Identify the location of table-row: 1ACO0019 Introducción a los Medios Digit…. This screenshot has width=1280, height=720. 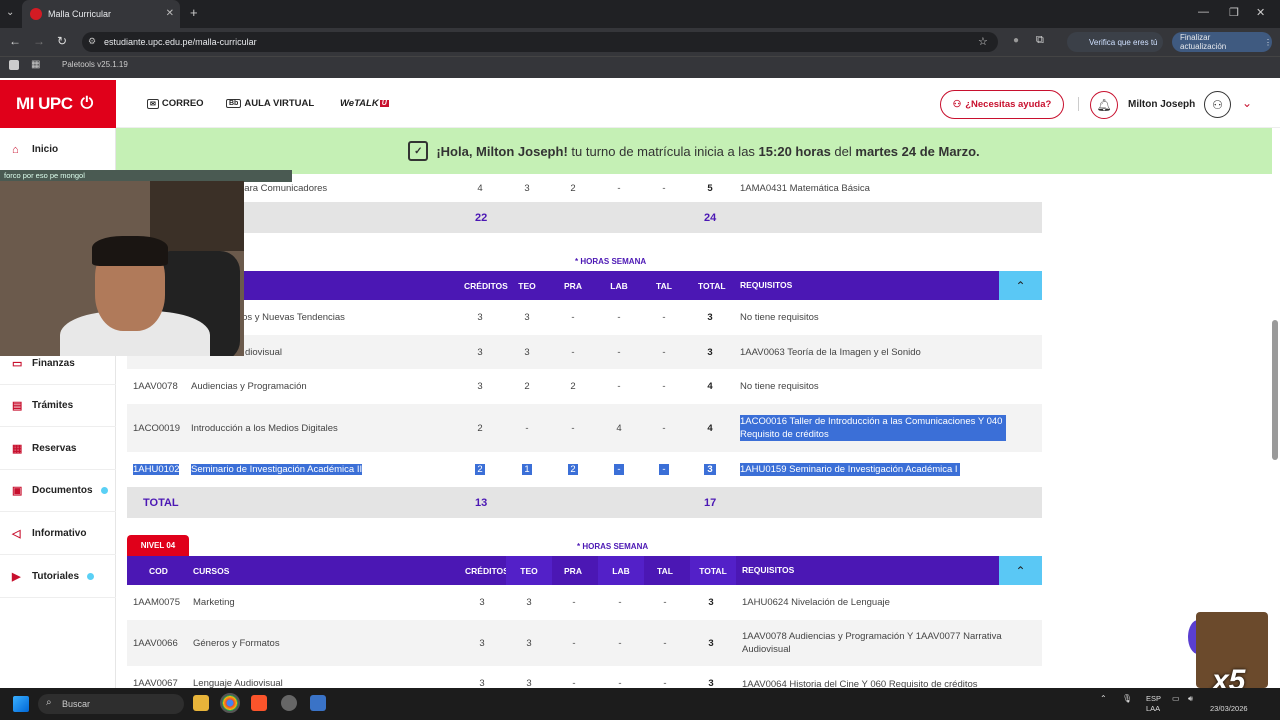
(584, 428).